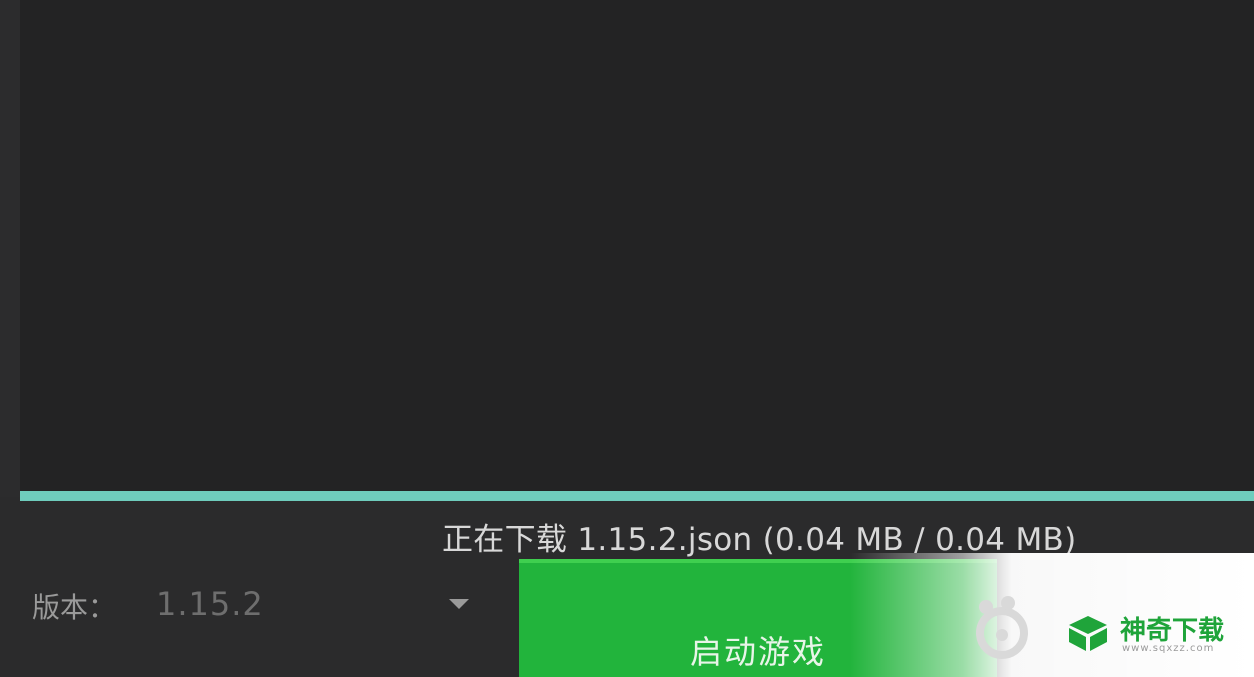  What do you see at coordinates (1172, 631) in the screenshot?
I see `watermark-brand-text: 神奇下载` at bounding box center [1172, 631].